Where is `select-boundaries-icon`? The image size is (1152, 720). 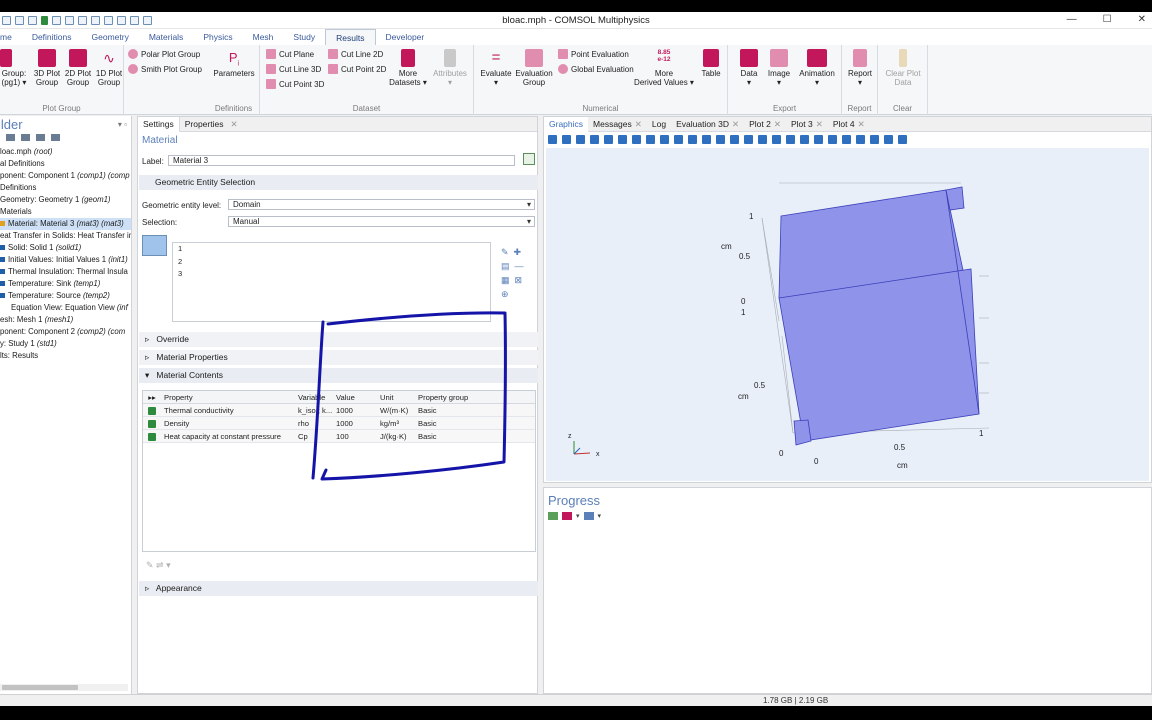 select-boundaries-icon is located at coordinates (762, 139).